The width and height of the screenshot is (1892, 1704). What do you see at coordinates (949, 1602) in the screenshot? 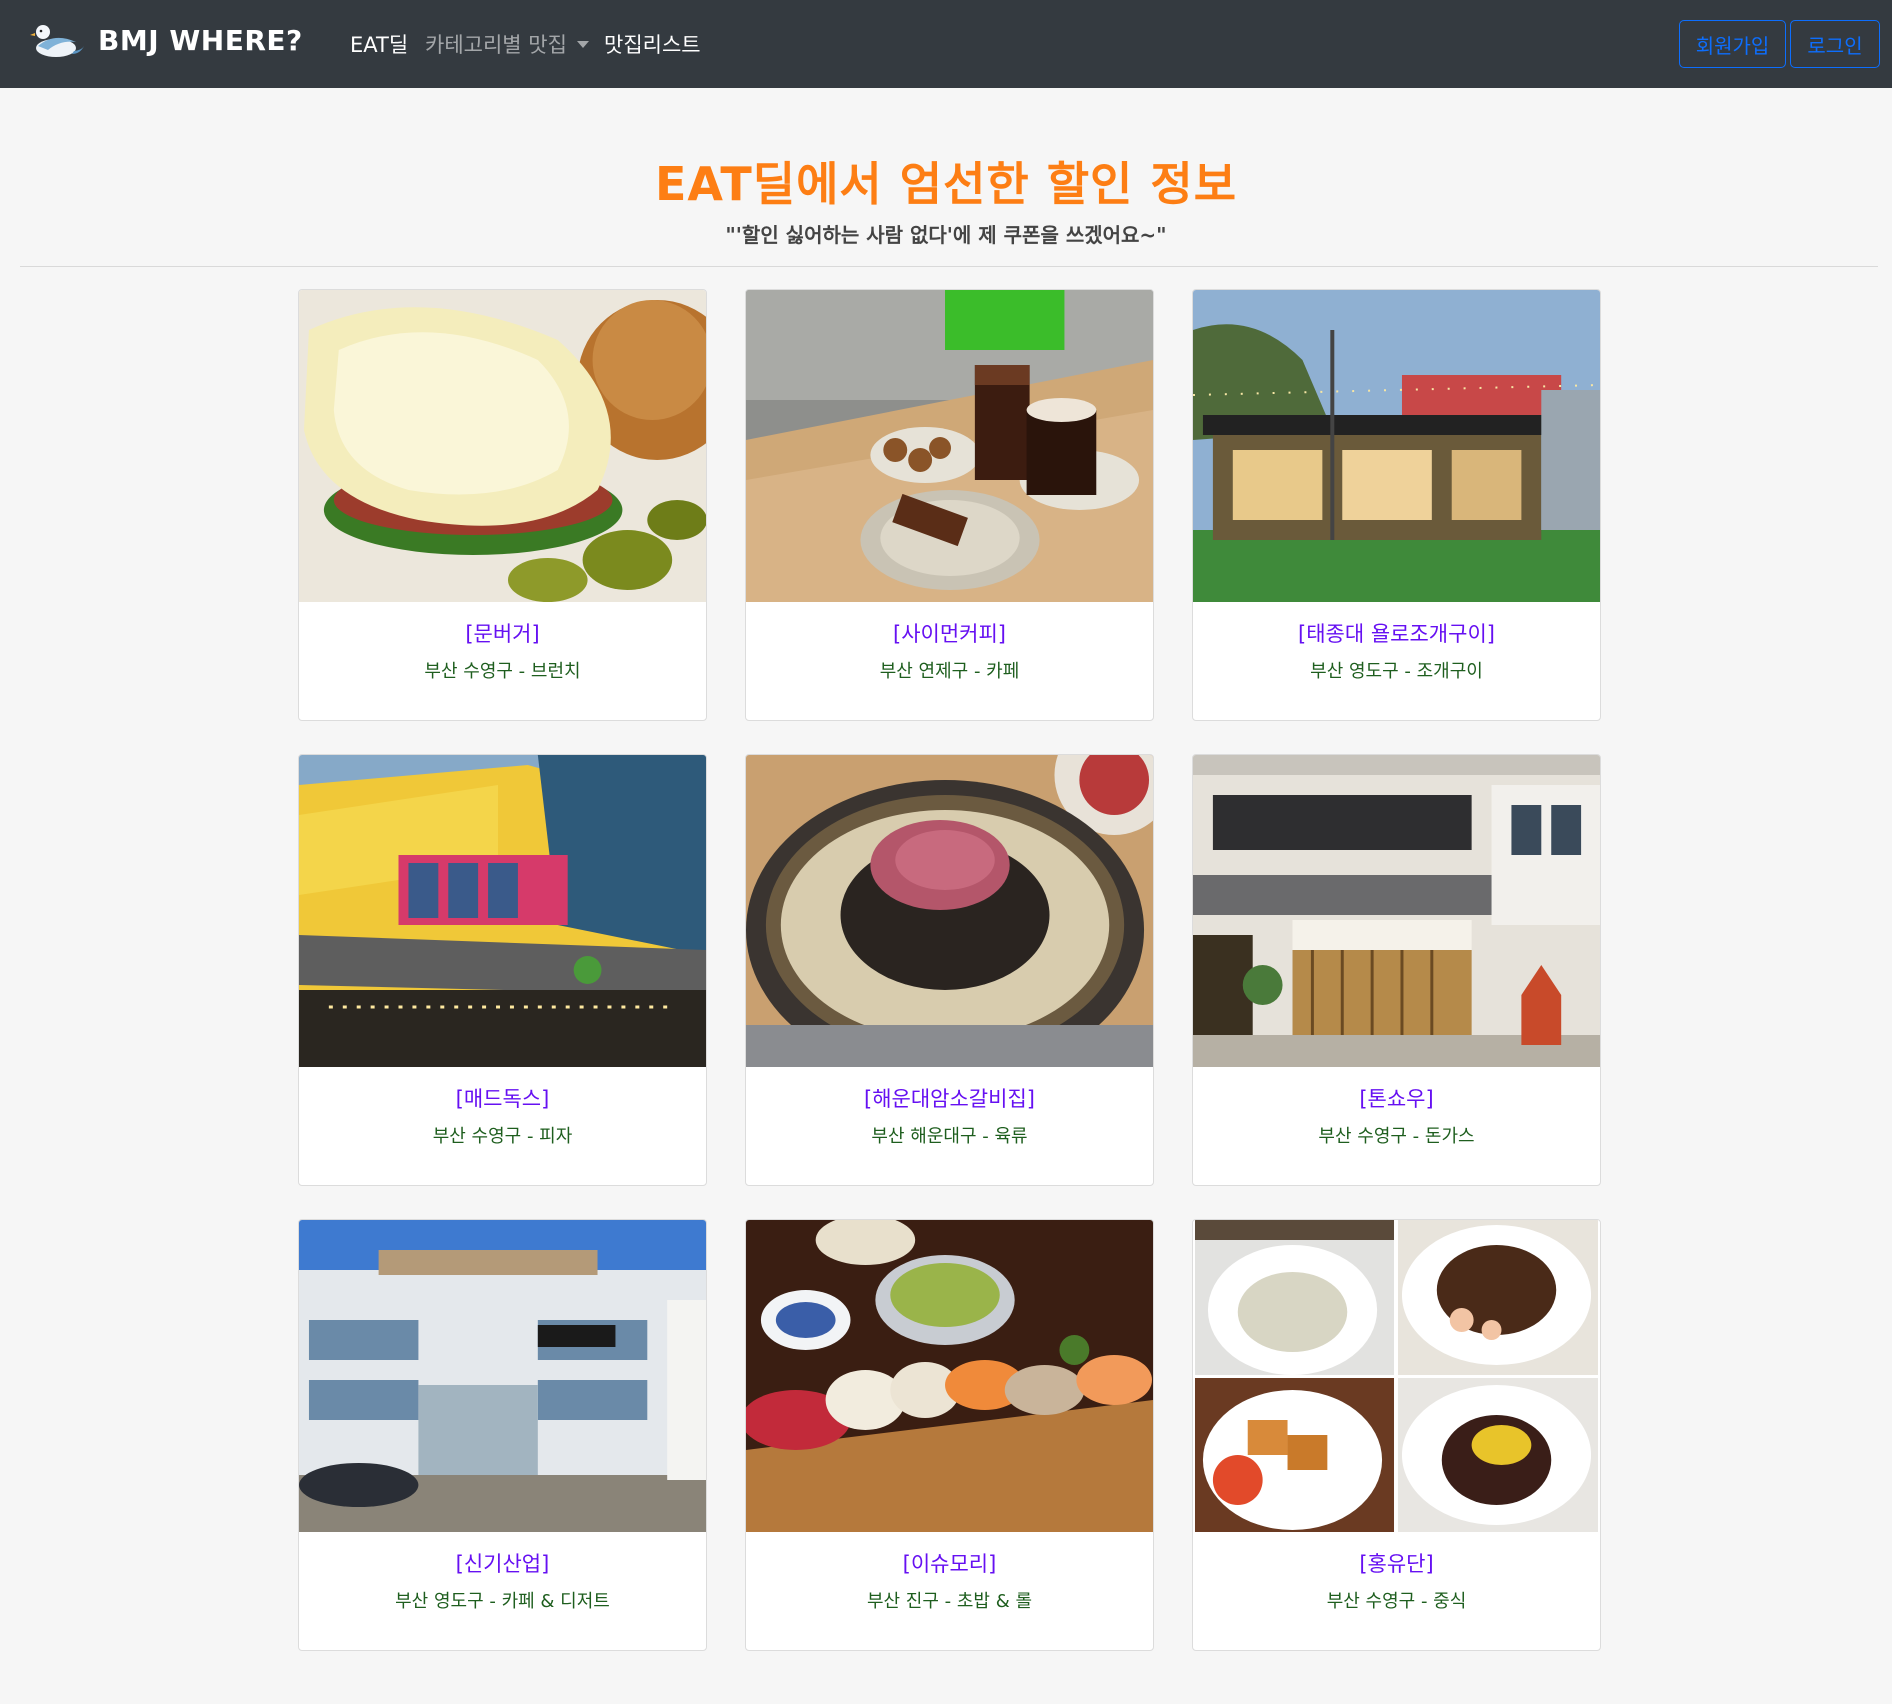
I see `restaurant-location-category: 부산 진구 - 초밥 & 롤` at bounding box center [949, 1602].